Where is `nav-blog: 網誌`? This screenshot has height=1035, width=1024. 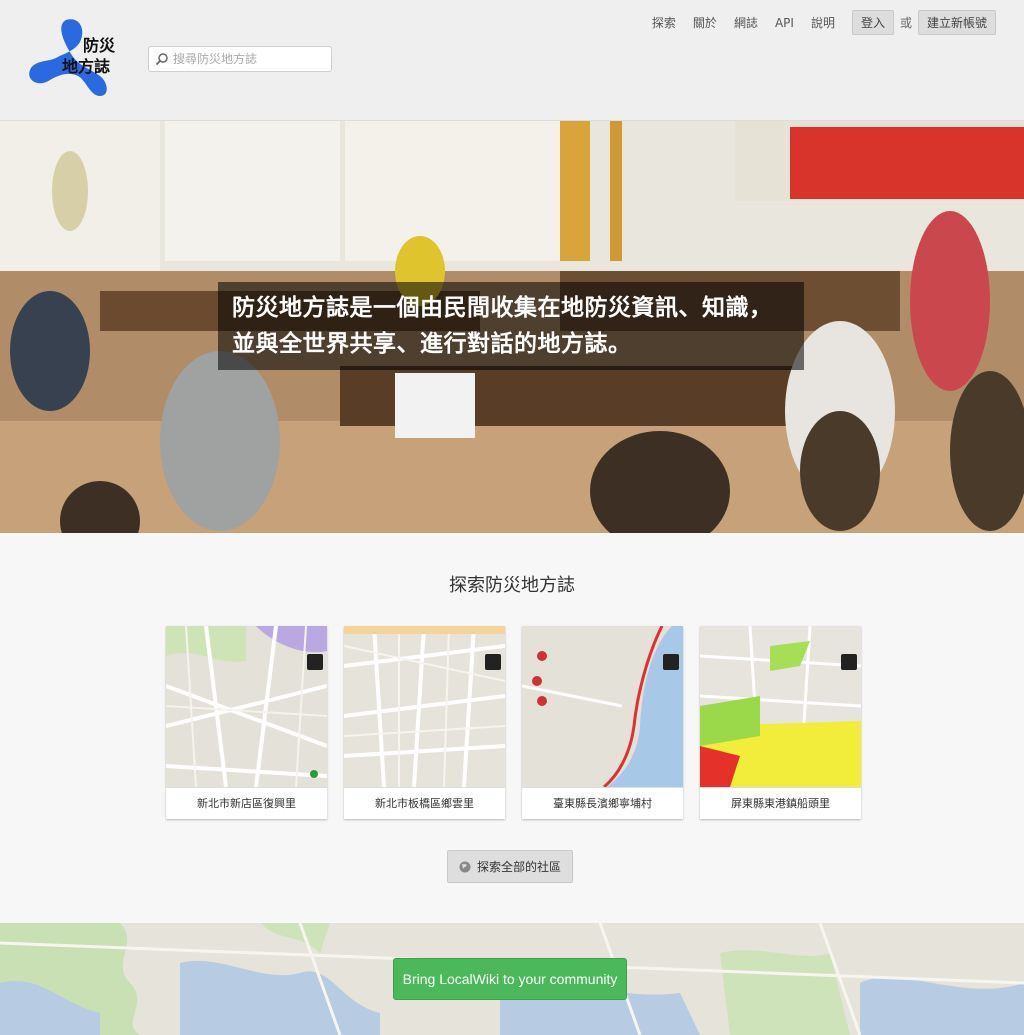
nav-blog: 網誌 is located at coordinates (746, 22).